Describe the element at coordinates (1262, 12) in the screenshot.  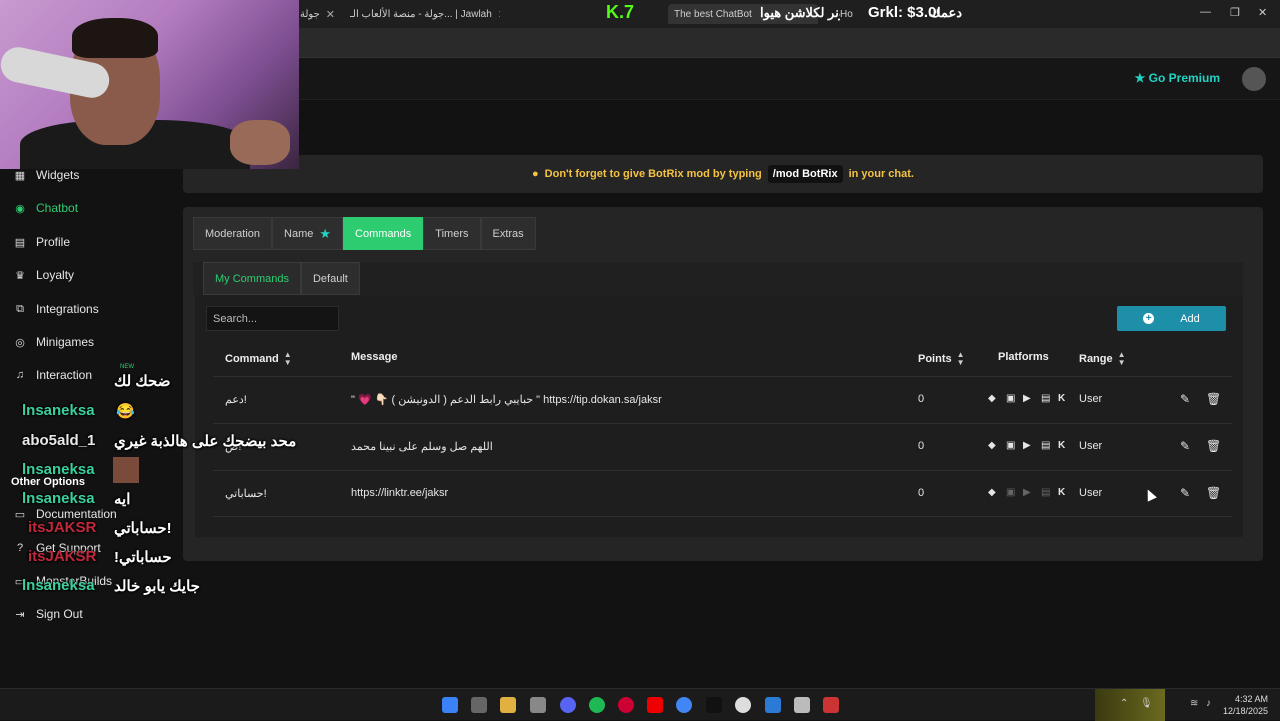
I see `close-window-icon: ✕` at that location.